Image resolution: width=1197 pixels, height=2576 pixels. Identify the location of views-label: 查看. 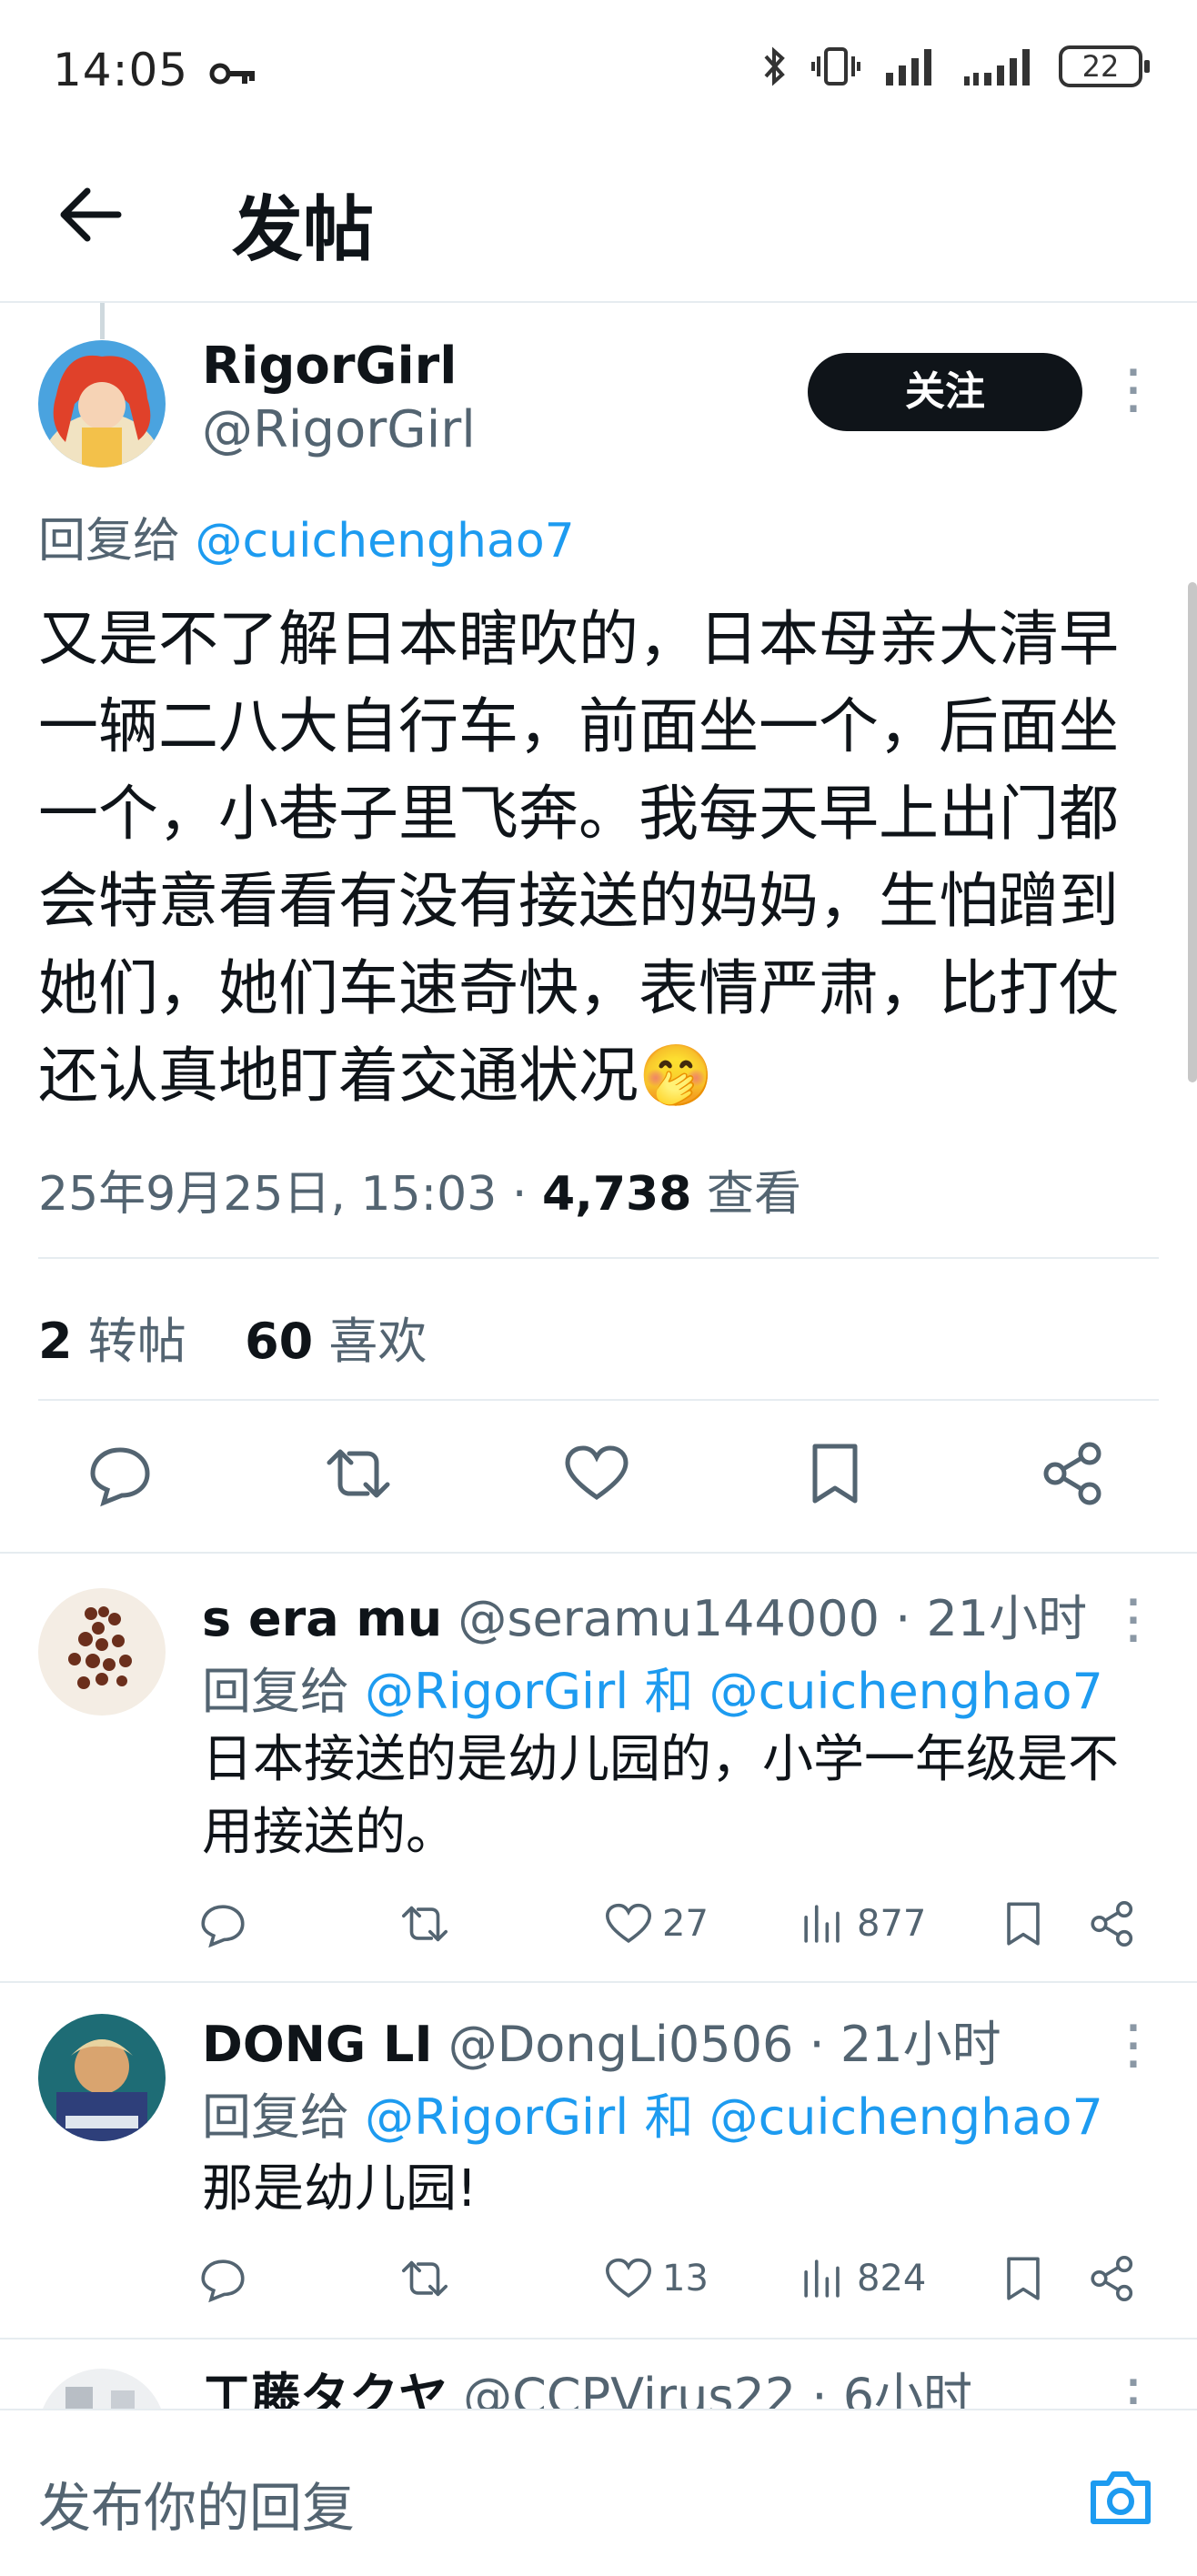
(753, 1194).